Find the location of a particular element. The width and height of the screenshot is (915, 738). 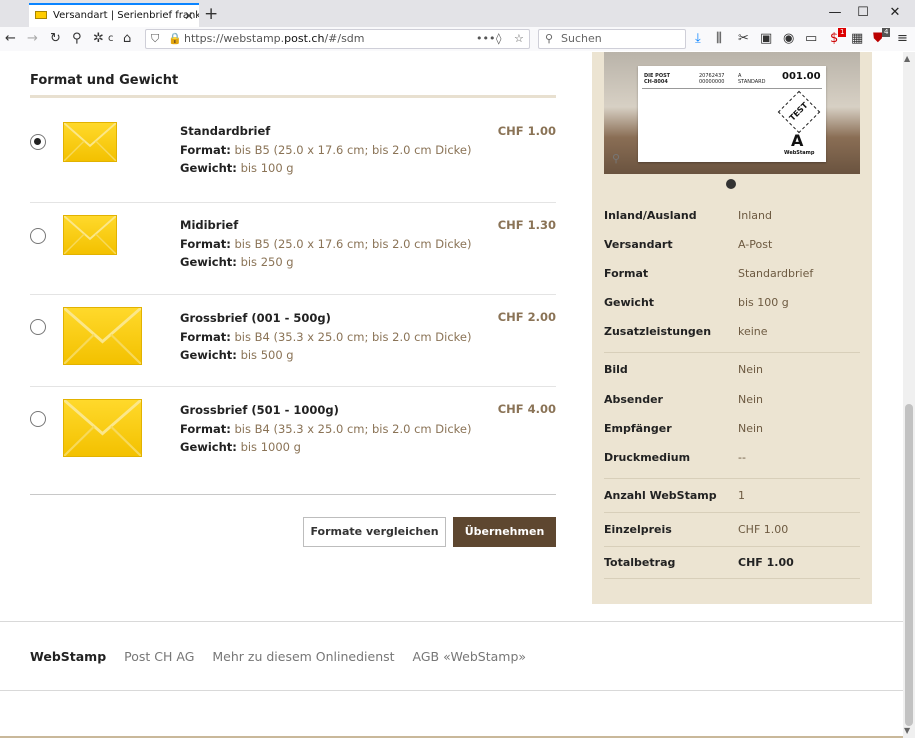

footer-link-company: Post CH AG is located at coordinates (159, 656).